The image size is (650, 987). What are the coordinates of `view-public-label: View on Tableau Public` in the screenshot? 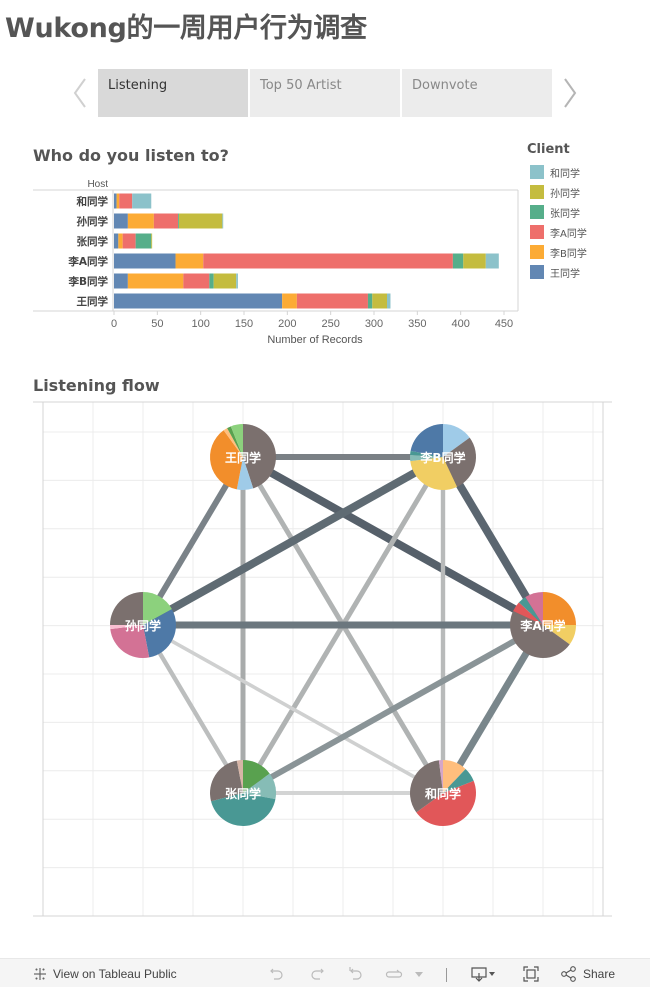 It's located at (115, 974).